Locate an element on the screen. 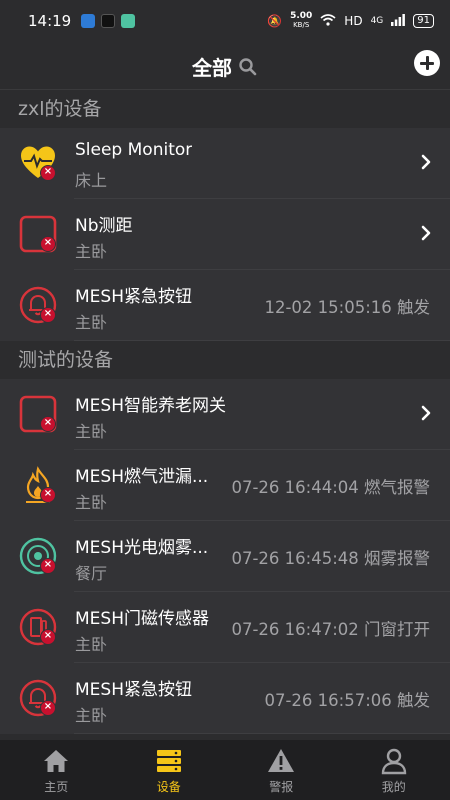 The width and height of the screenshot is (450, 800). device-row: × MESH门磁传感器 主卧 07-26 16:47:02 门窗打开 is located at coordinates (225, 627).